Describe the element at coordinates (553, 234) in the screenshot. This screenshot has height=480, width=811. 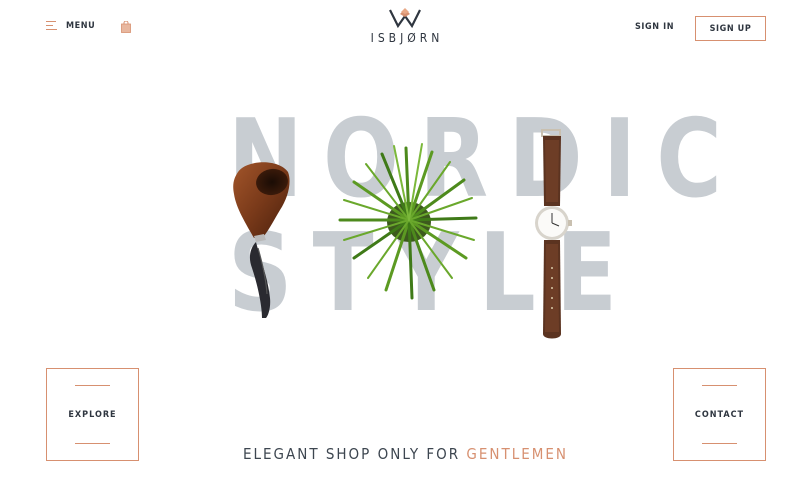
I see `watch-image` at that location.